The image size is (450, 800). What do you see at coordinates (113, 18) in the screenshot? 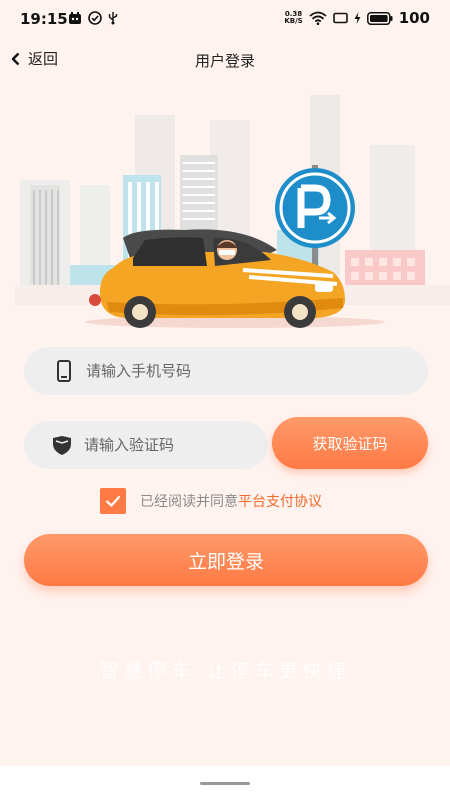
I see `usb-icon` at bounding box center [113, 18].